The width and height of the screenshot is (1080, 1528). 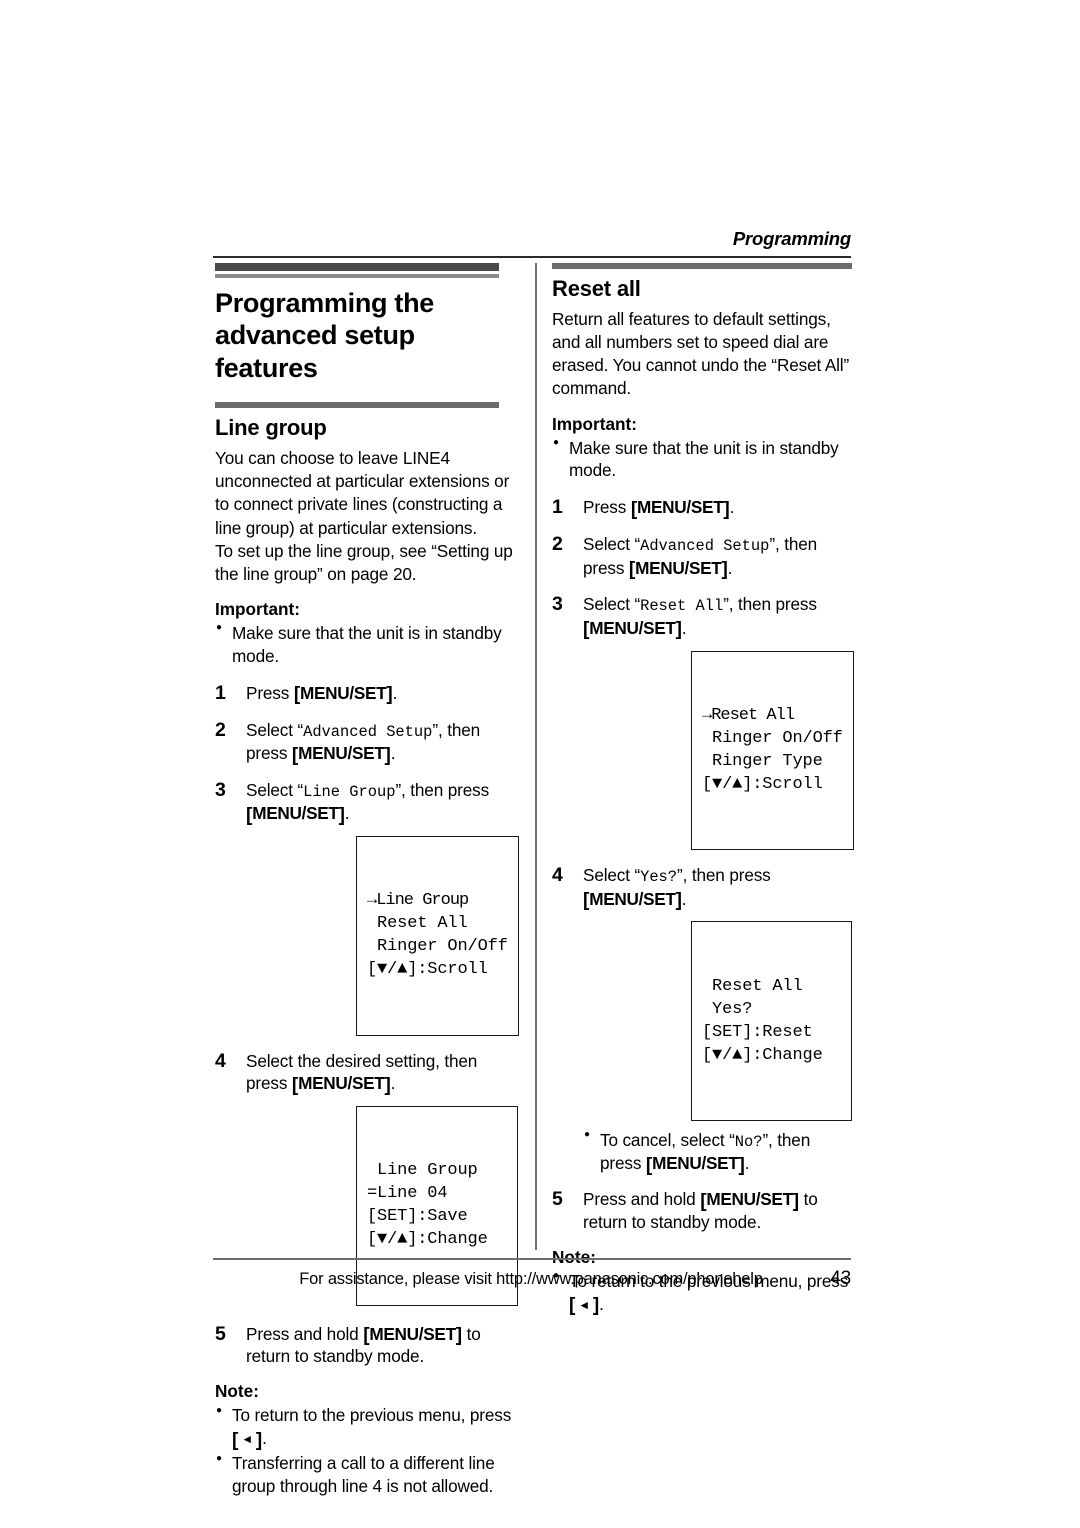 What do you see at coordinates (422, 1171) in the screenshot?
I see `lcd-line: Line Group` at bounding box center [422, 1171].